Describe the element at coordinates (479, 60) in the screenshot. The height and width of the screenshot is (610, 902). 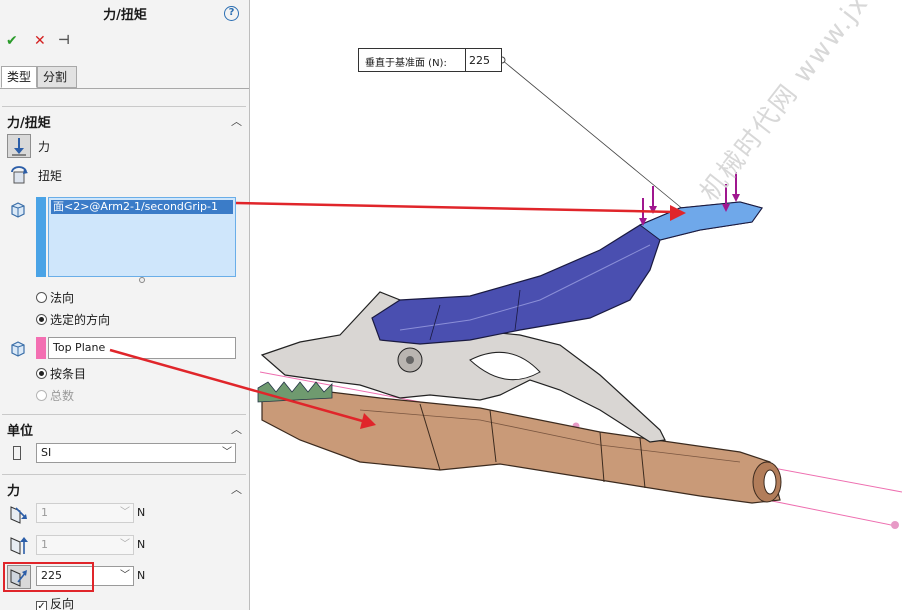
I see `callout-value: 225` at that location.